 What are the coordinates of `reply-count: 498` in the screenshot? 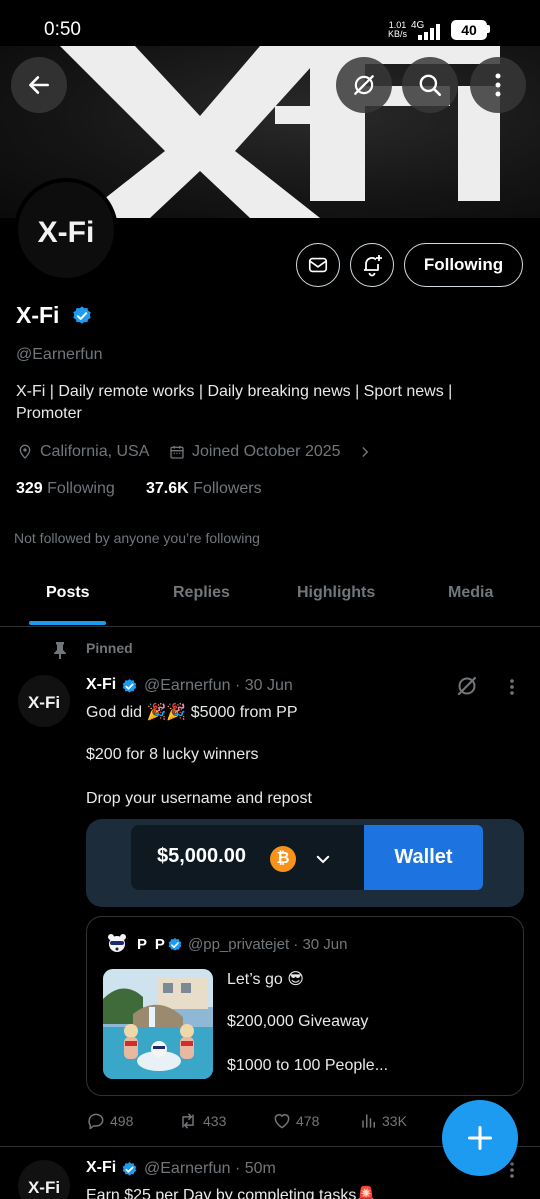 It's located at (122, 1121).